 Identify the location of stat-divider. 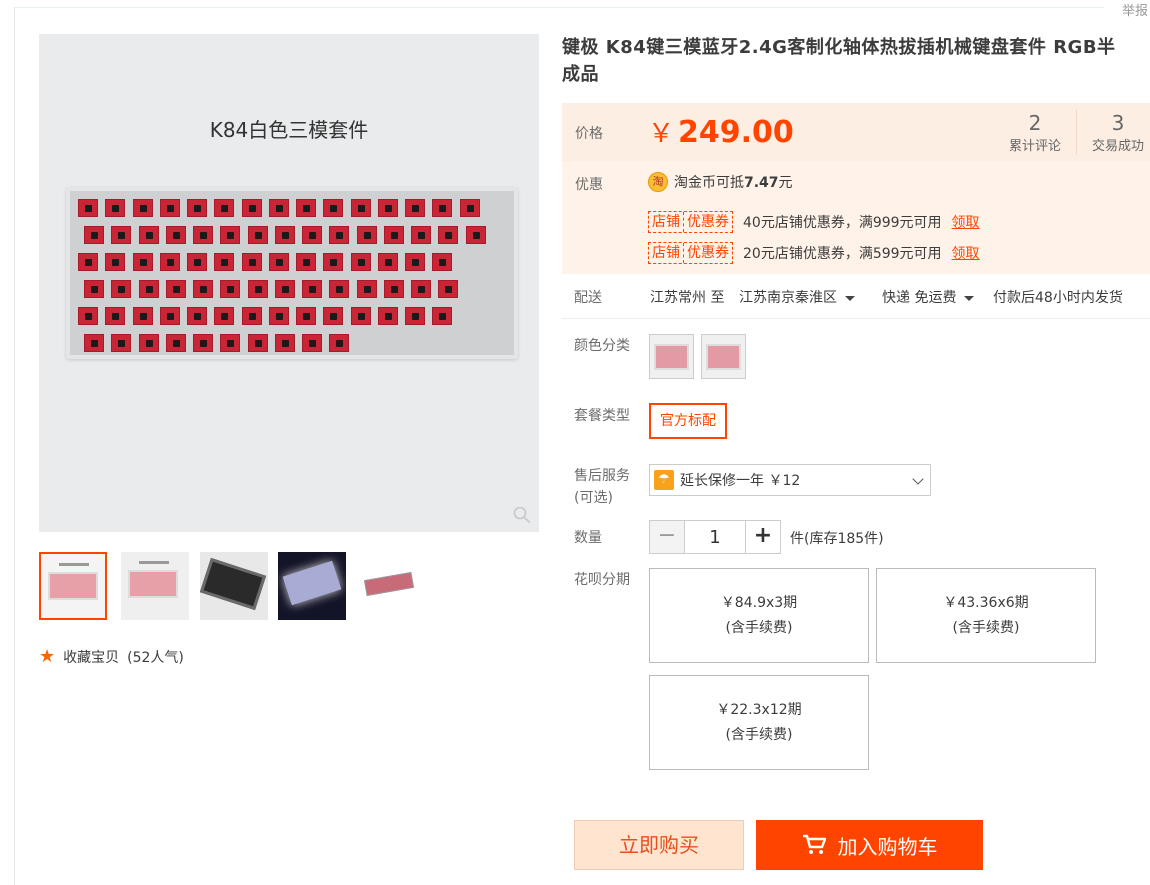
(1076, 132).